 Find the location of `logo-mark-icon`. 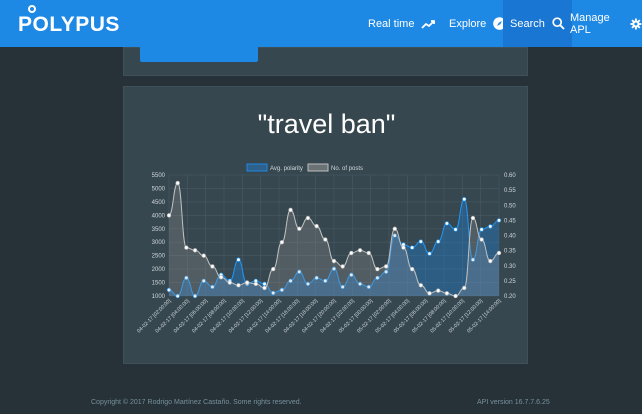

logo-mark-icon is located at coordinates (32, 9).